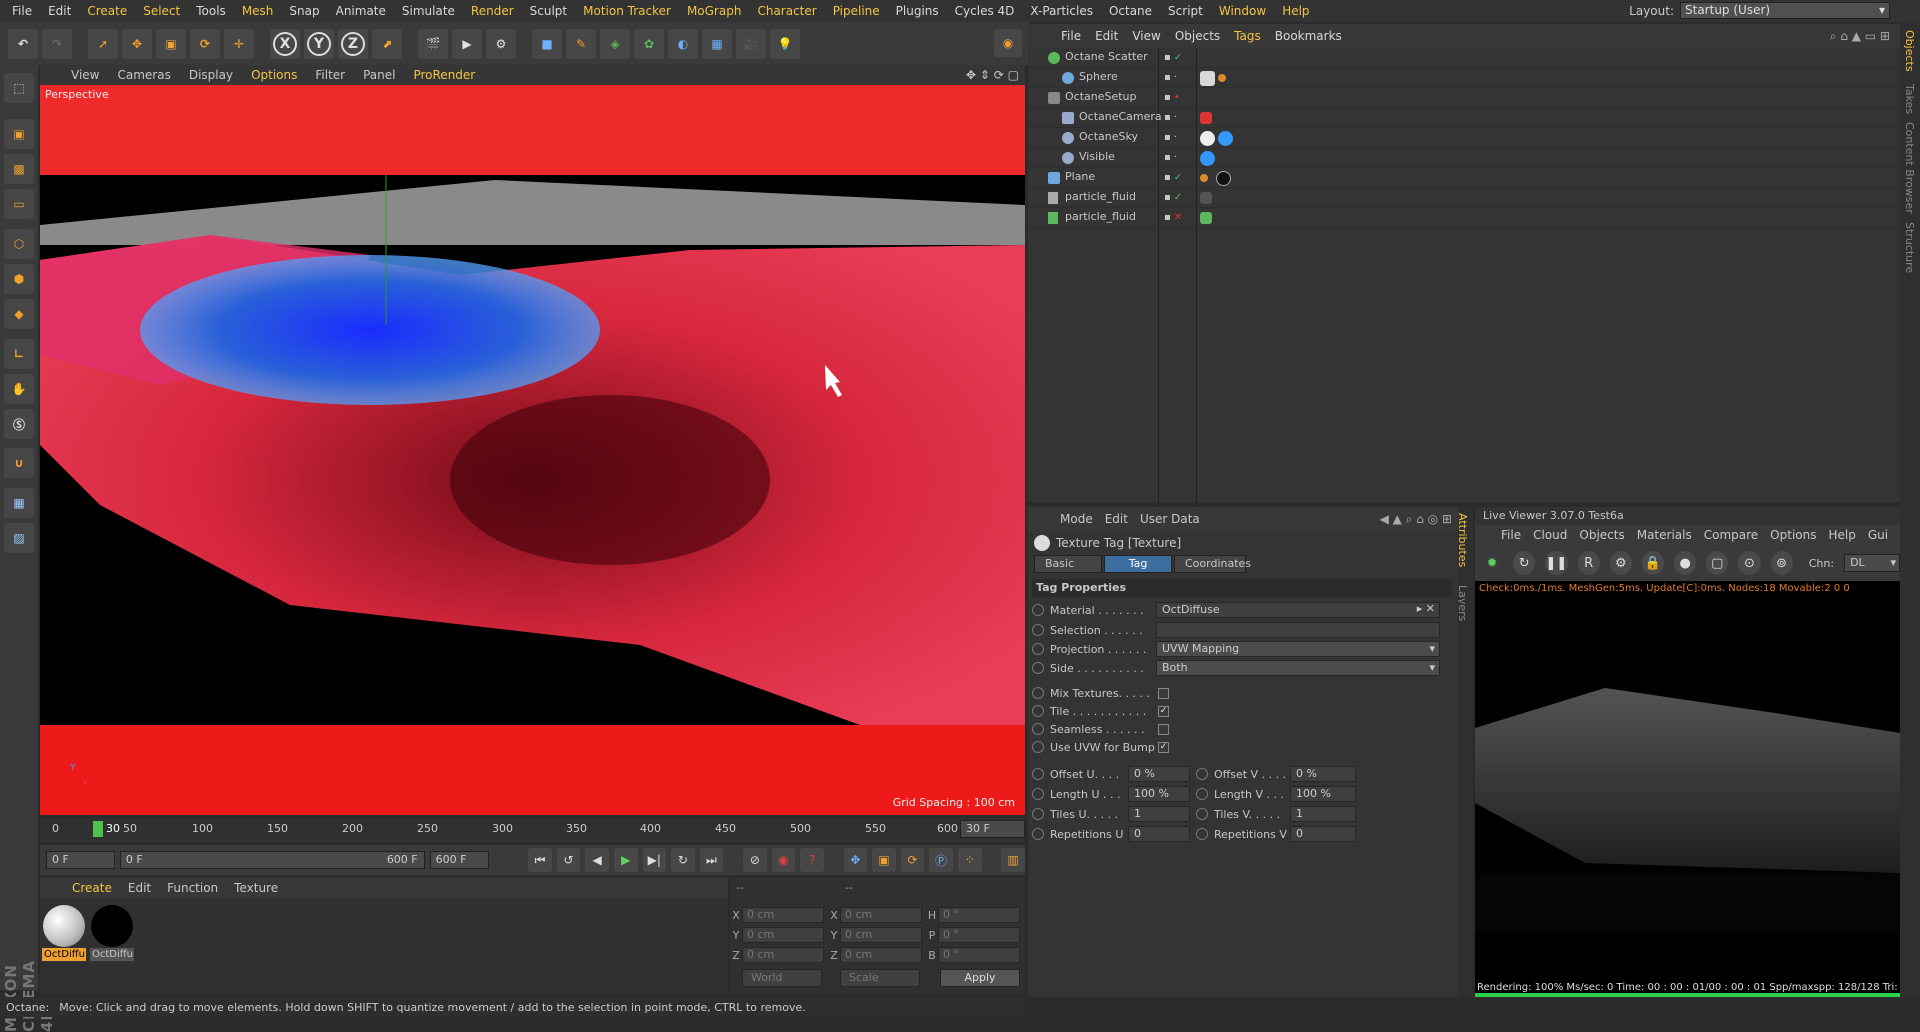  What do you see at coordinates (1464, 158) in the screenshot?
I see `object-row-visible: Visible ▪ ·` at bounding box center [1464, 158].